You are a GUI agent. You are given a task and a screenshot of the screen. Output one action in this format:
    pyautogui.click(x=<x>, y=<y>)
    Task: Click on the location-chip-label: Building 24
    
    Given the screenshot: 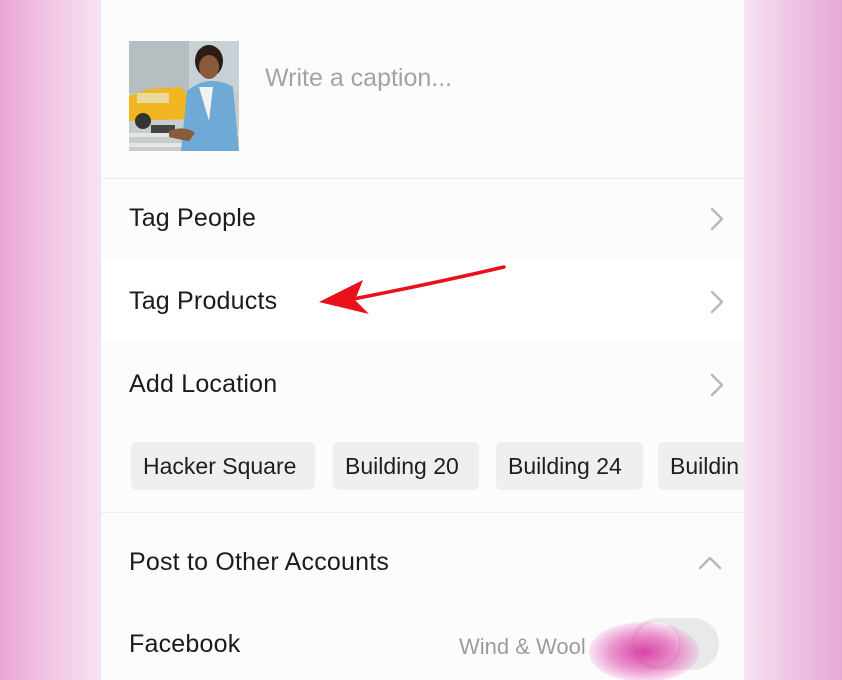 What is the action you would take?
    pyautogui.click(x=565, y=466)
    